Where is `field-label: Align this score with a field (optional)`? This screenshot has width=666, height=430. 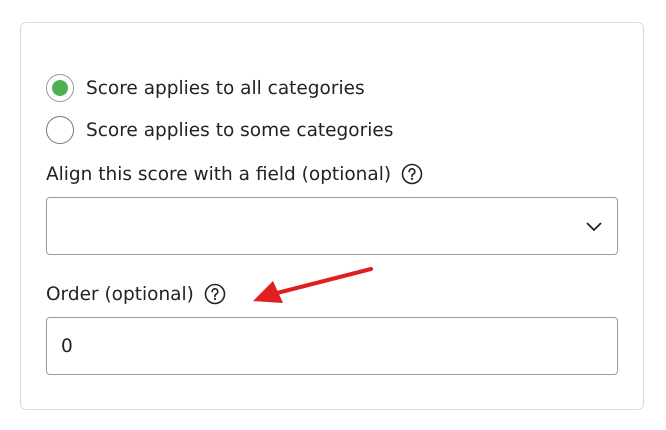 field-label: Align this score with a field (optional) is located at coordinates (219, 174).